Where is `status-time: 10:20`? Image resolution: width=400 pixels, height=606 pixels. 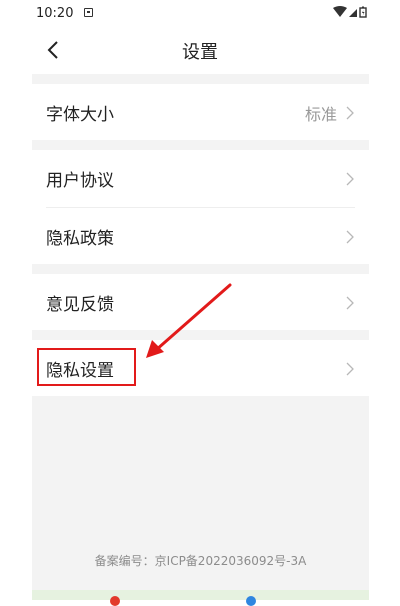
status-time: 10:20 is located at coordinates (55, 13).